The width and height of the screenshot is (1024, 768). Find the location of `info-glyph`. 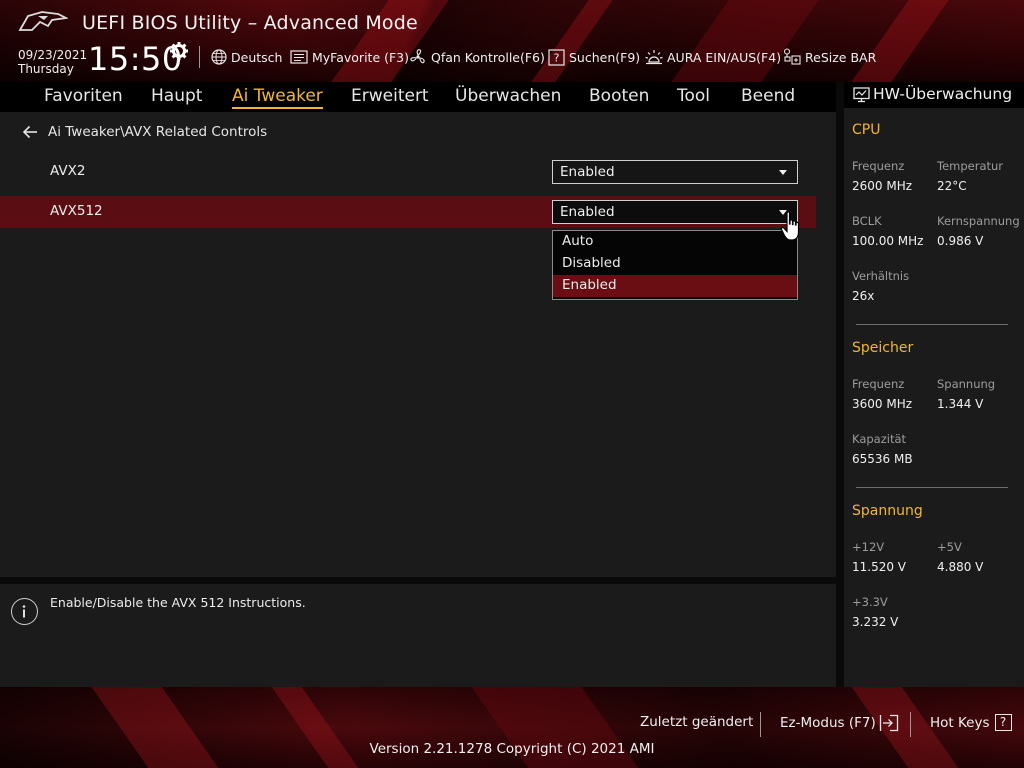

info-glyph is located at coordinates (24, 611).